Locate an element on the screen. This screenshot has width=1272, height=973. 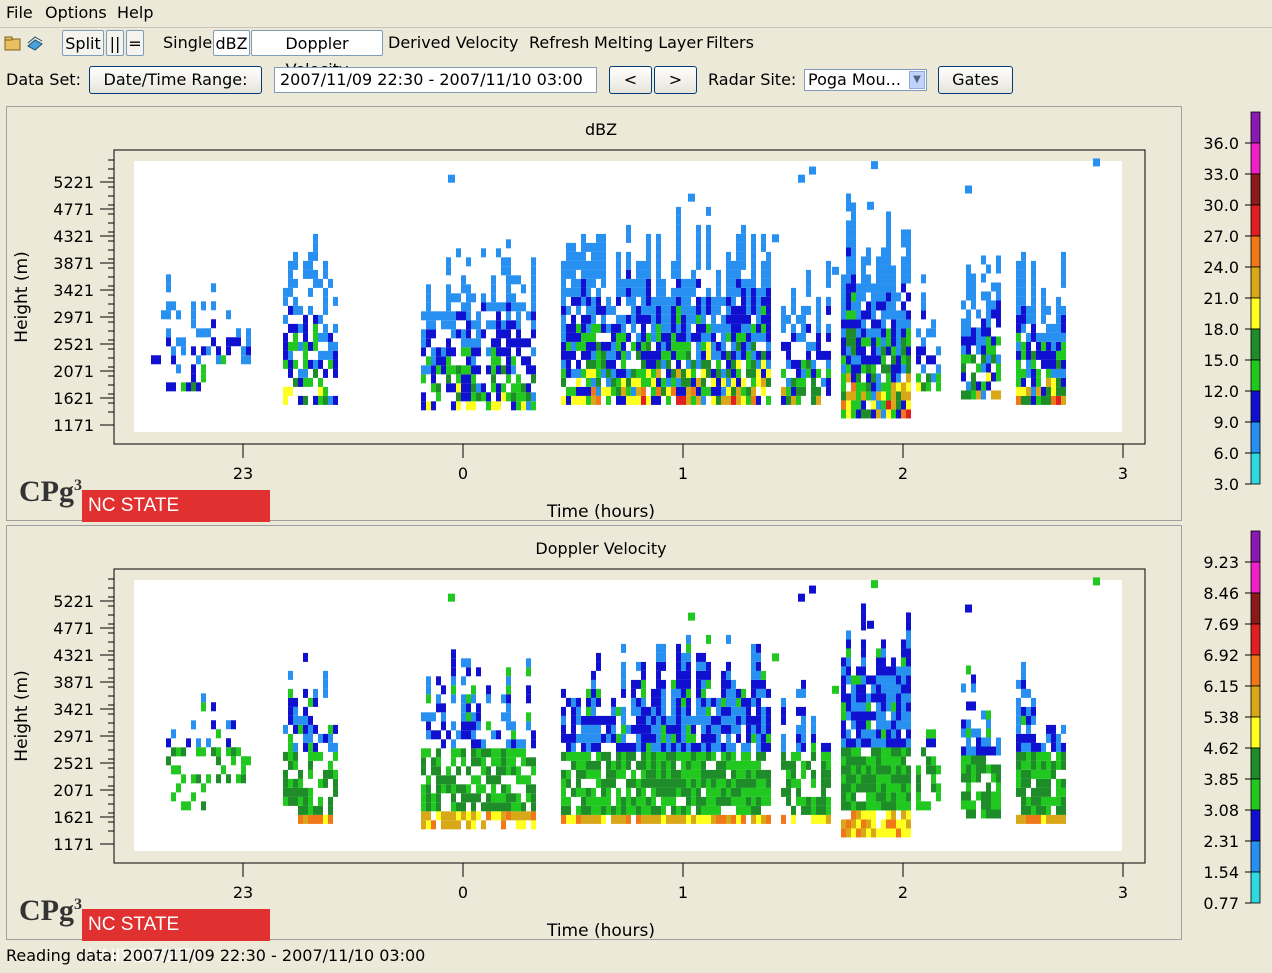
dbz-toggle: dBZ is located at coordinates (231, 43).